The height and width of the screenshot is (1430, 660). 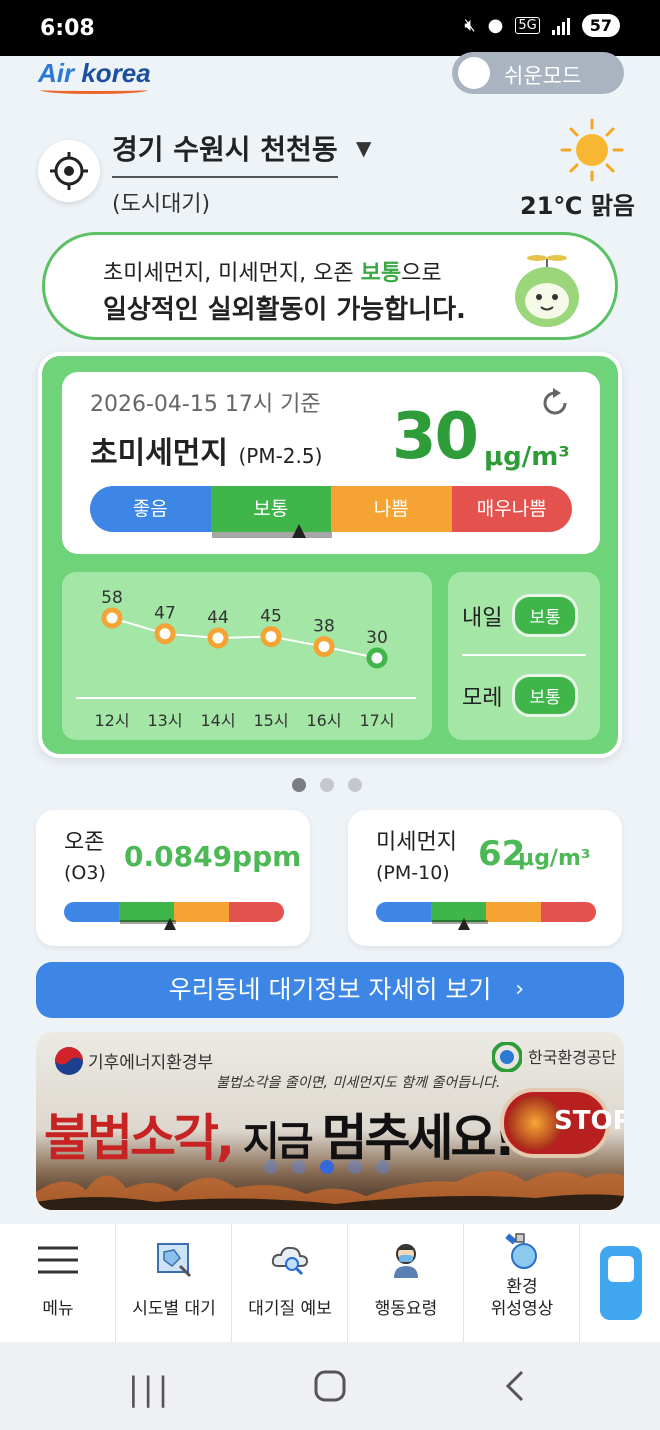 What do you see at coordinates (577, 206) in the screenshot?
I see `weather-summary: 21℃ 맑음` at bounding box center [577, 206].